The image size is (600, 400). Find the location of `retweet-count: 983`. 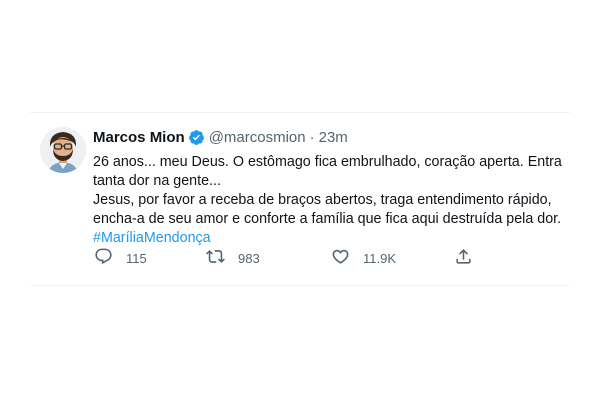

retweet-count: 983 is located at coordinates (249, 258).